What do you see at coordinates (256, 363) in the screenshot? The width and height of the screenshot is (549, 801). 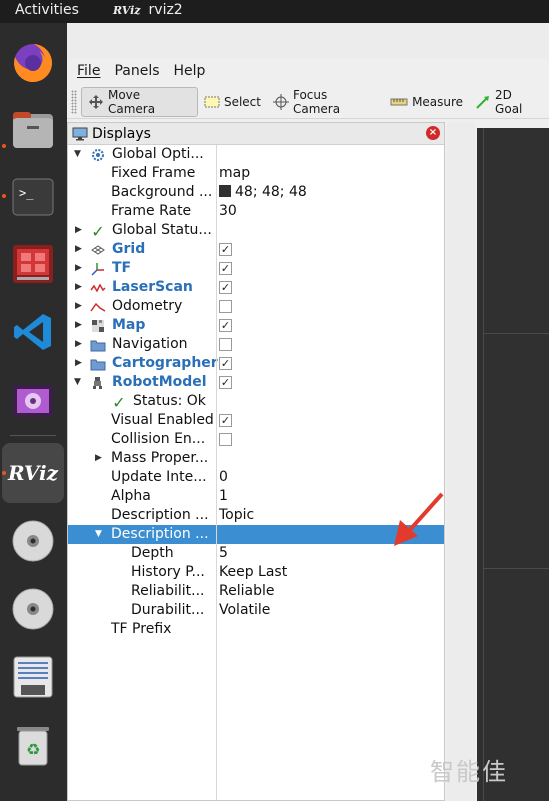 I see `tree-row-cartographer: ▶ Cartographer ✓` at bounding box center [256, 363].